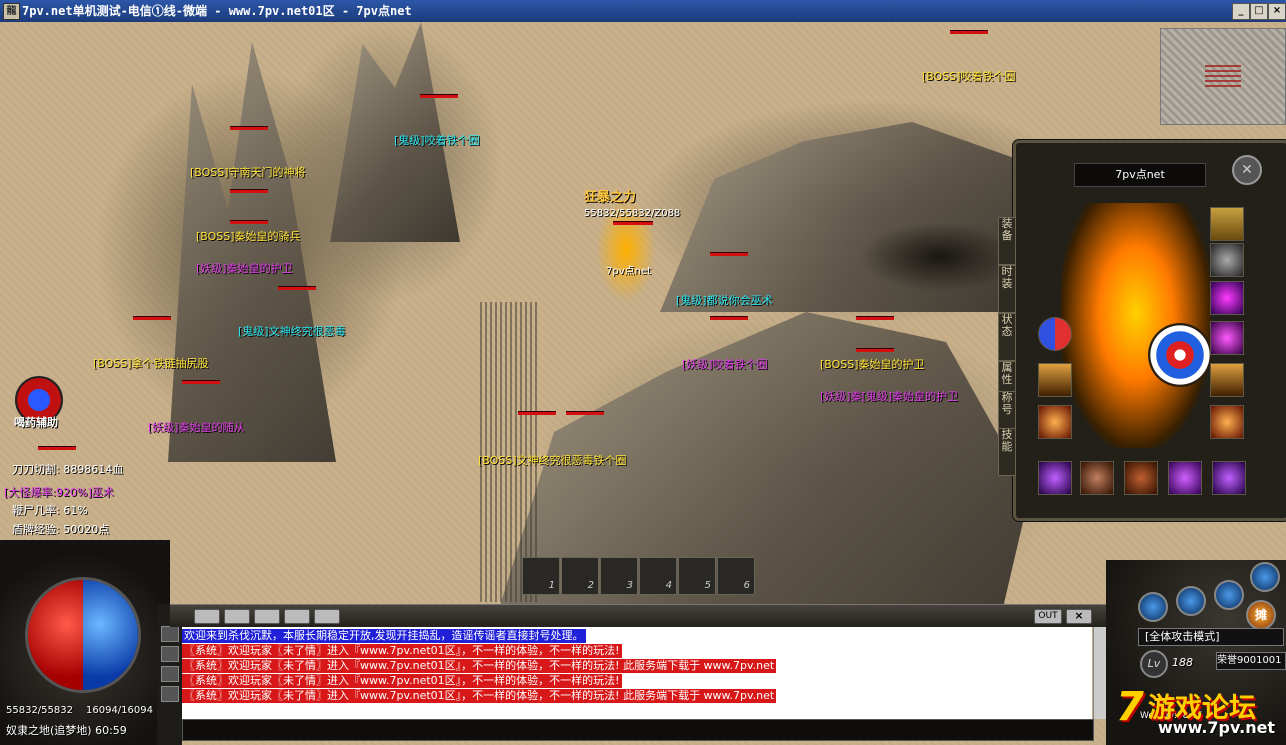  Describe the element at coordinates (724, 300) in the screenshot. I see `monster-label: [鬼级]都说你会巫术` at that location.